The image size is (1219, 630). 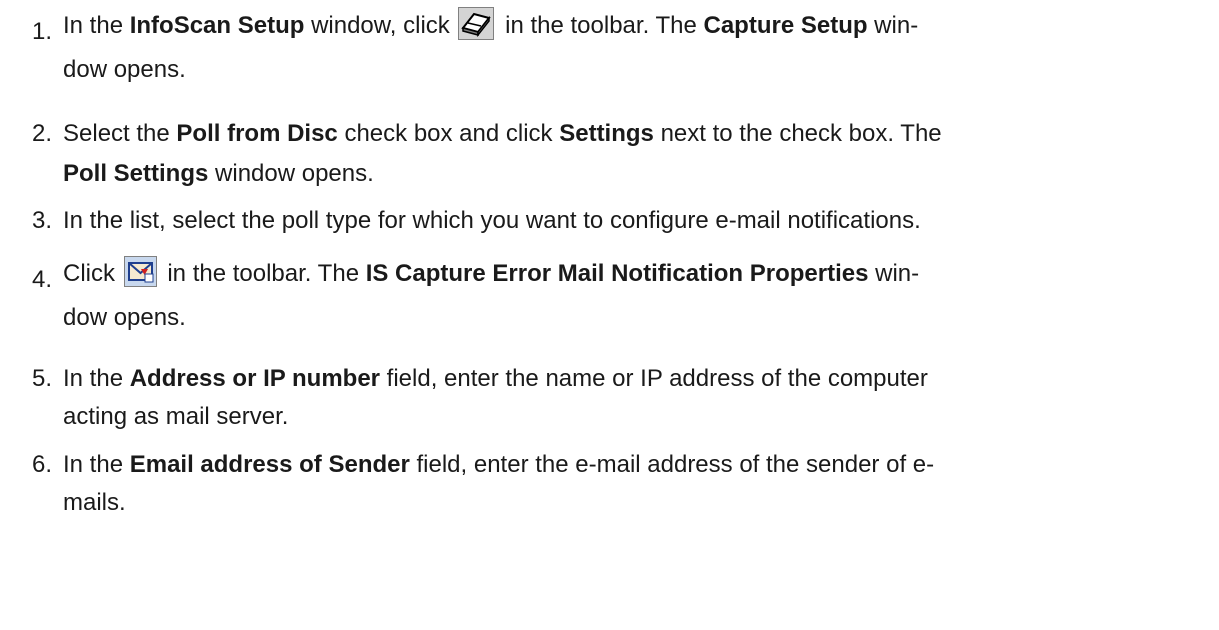 I want to click on step-text-line-2: mails., so click(x=94, y=502).